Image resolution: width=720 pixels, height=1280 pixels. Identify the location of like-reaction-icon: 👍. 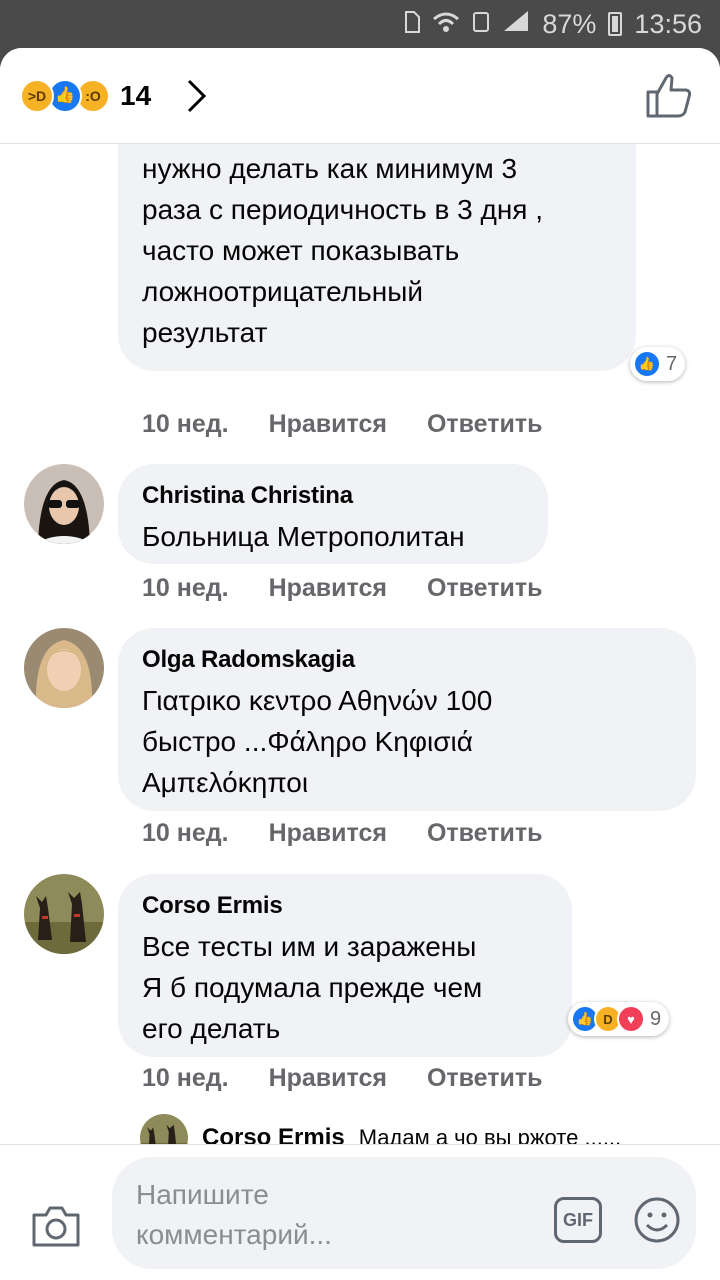
(647, 364).